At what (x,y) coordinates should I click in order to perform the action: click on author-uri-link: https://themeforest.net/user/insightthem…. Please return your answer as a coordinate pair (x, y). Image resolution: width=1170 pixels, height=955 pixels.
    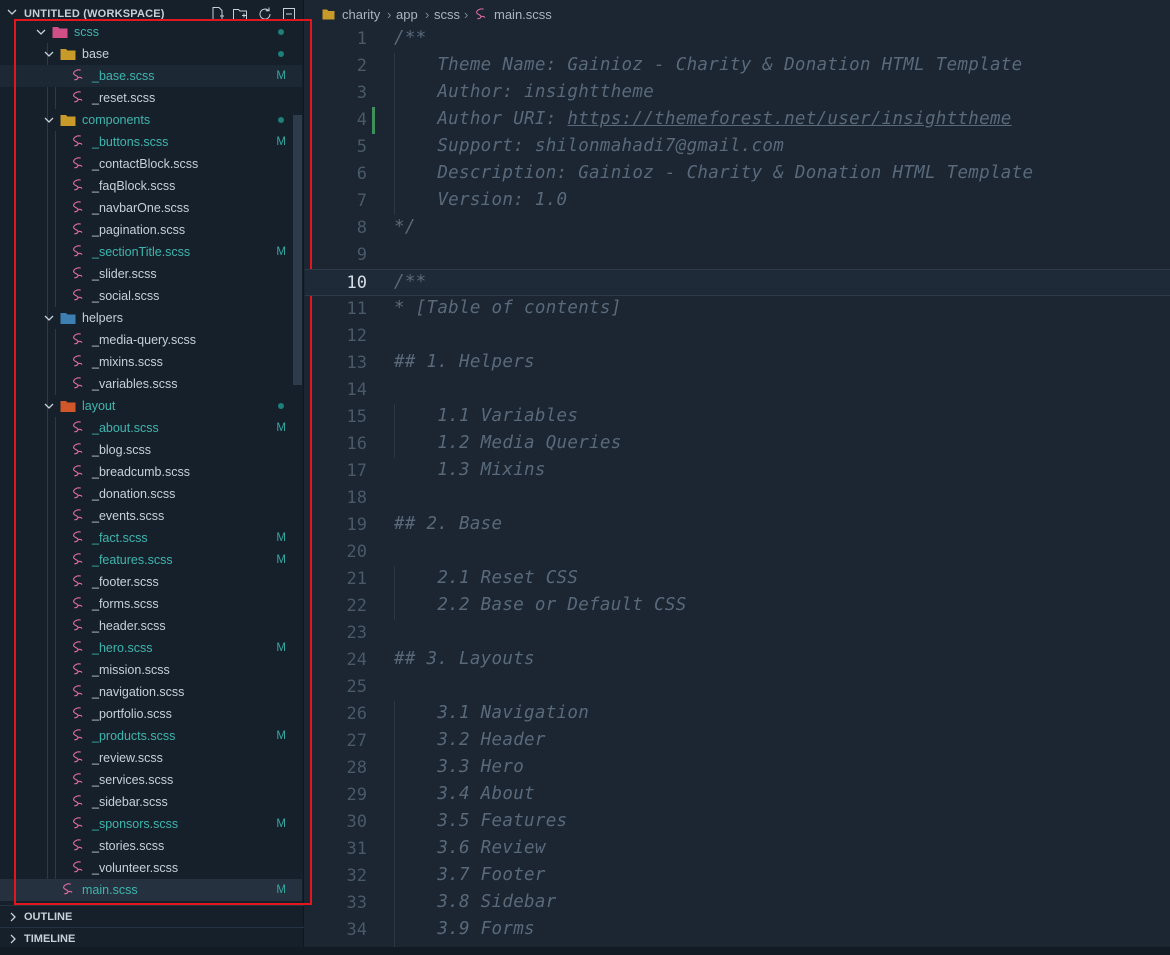
    Looking at the image, I should click on (789, 119).